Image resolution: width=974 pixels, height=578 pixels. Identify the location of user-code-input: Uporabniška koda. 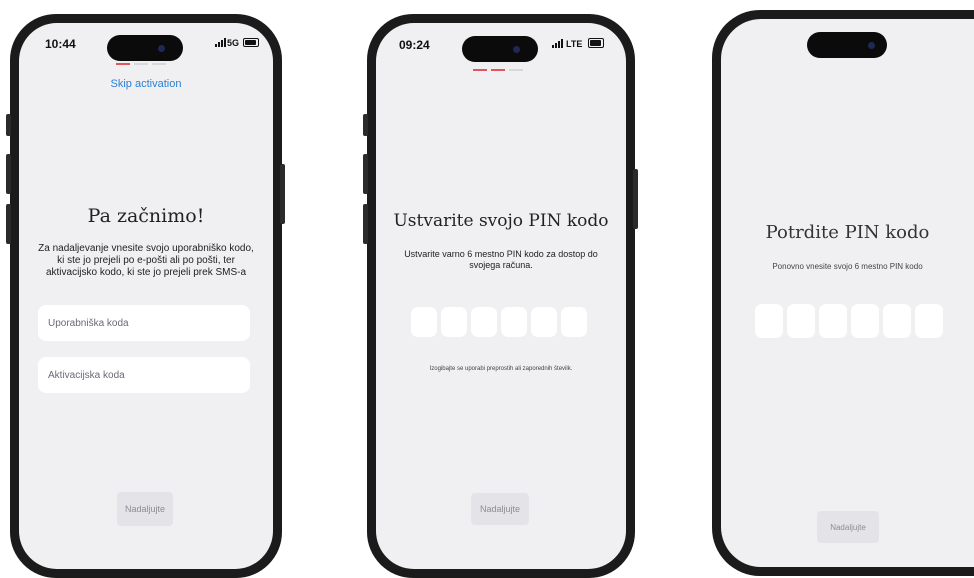
(144, 323).